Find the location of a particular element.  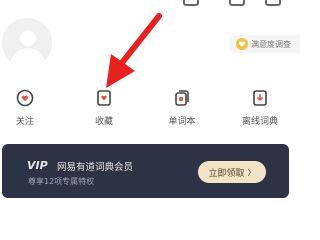

chevron-right-icon: 〉 is located at coordinates (251, 172).